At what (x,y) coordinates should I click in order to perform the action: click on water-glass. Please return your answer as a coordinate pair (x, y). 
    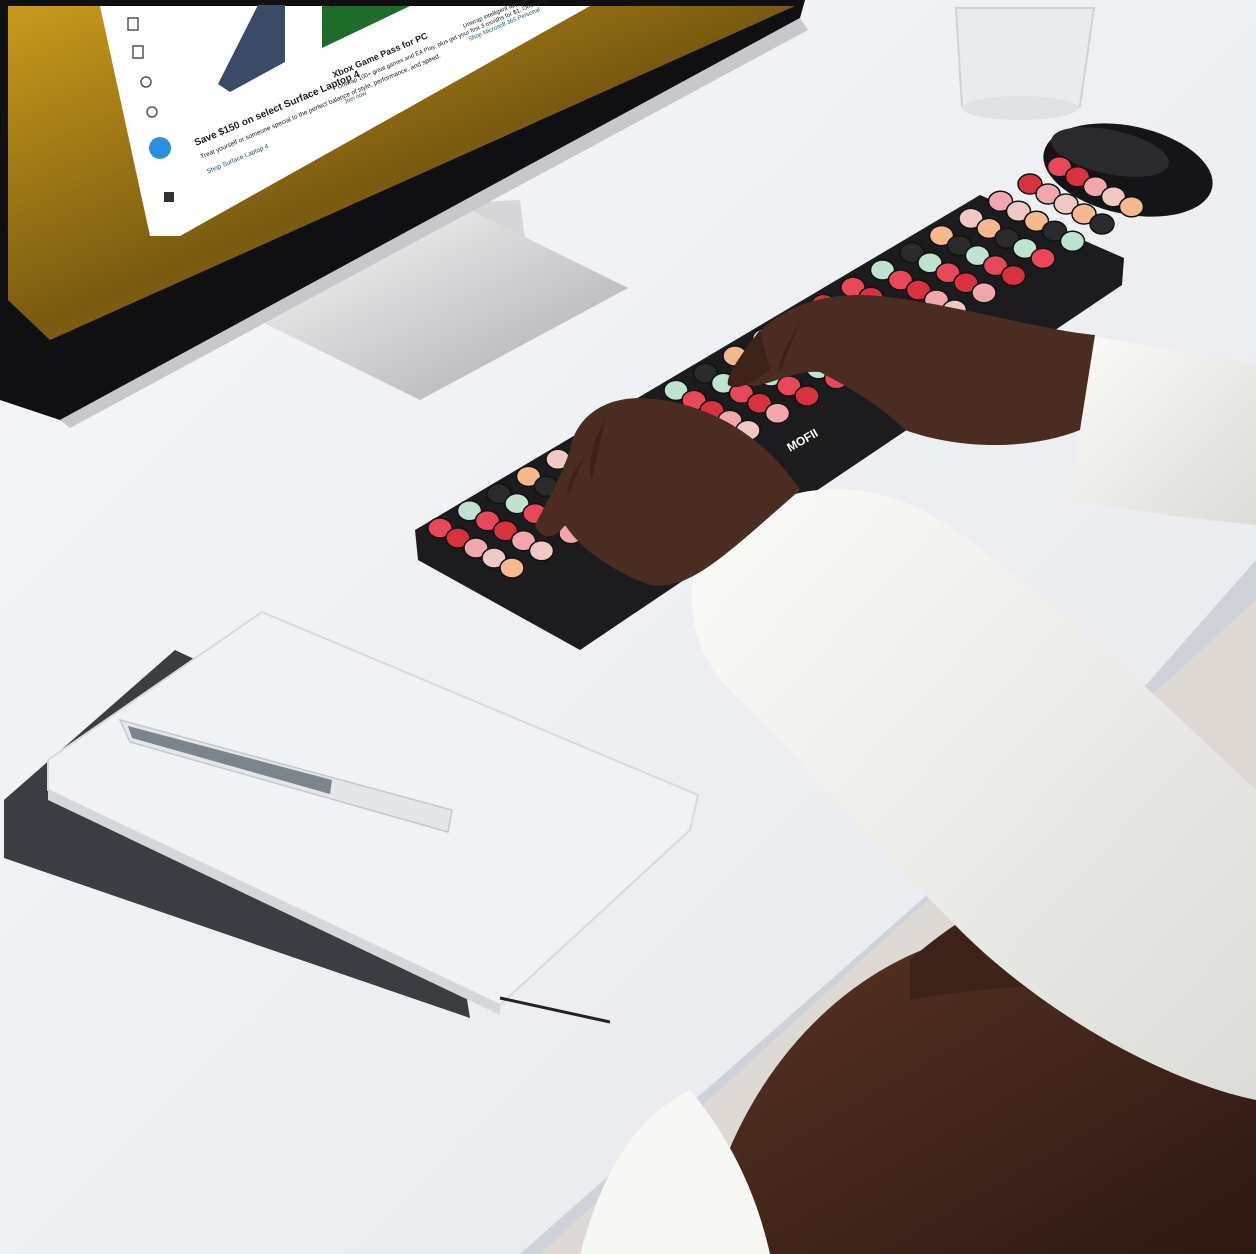
    Looking at the image, I should click on (1025, 63).